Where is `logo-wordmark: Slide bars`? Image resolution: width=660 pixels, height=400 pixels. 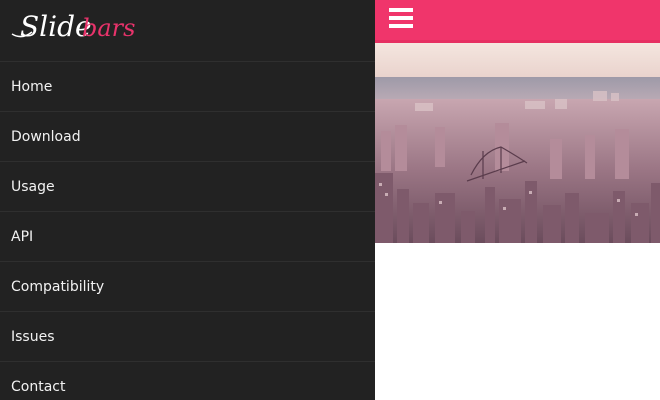
logo-wordmark: Slide bars is located at coordinates (73, 26).